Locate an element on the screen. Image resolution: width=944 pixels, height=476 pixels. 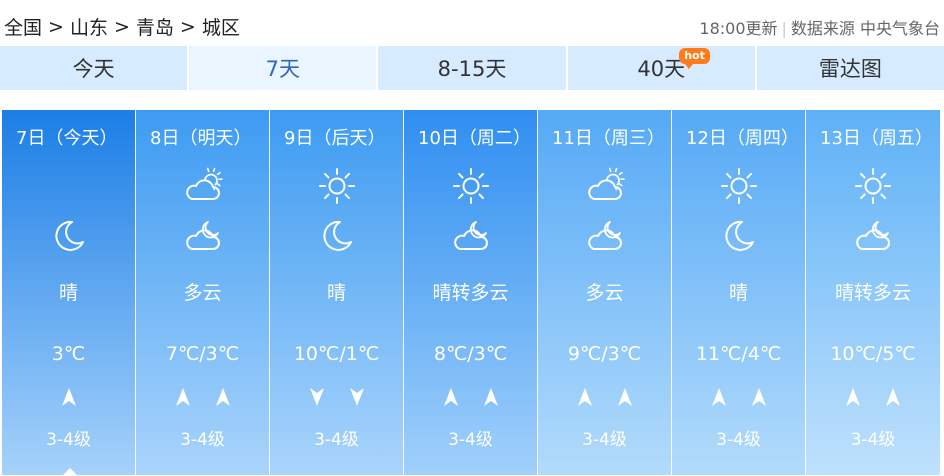
day-column: 9日（后天） 晴 10℃/1℃ 3-4级 is located at coordinates (337, 292).